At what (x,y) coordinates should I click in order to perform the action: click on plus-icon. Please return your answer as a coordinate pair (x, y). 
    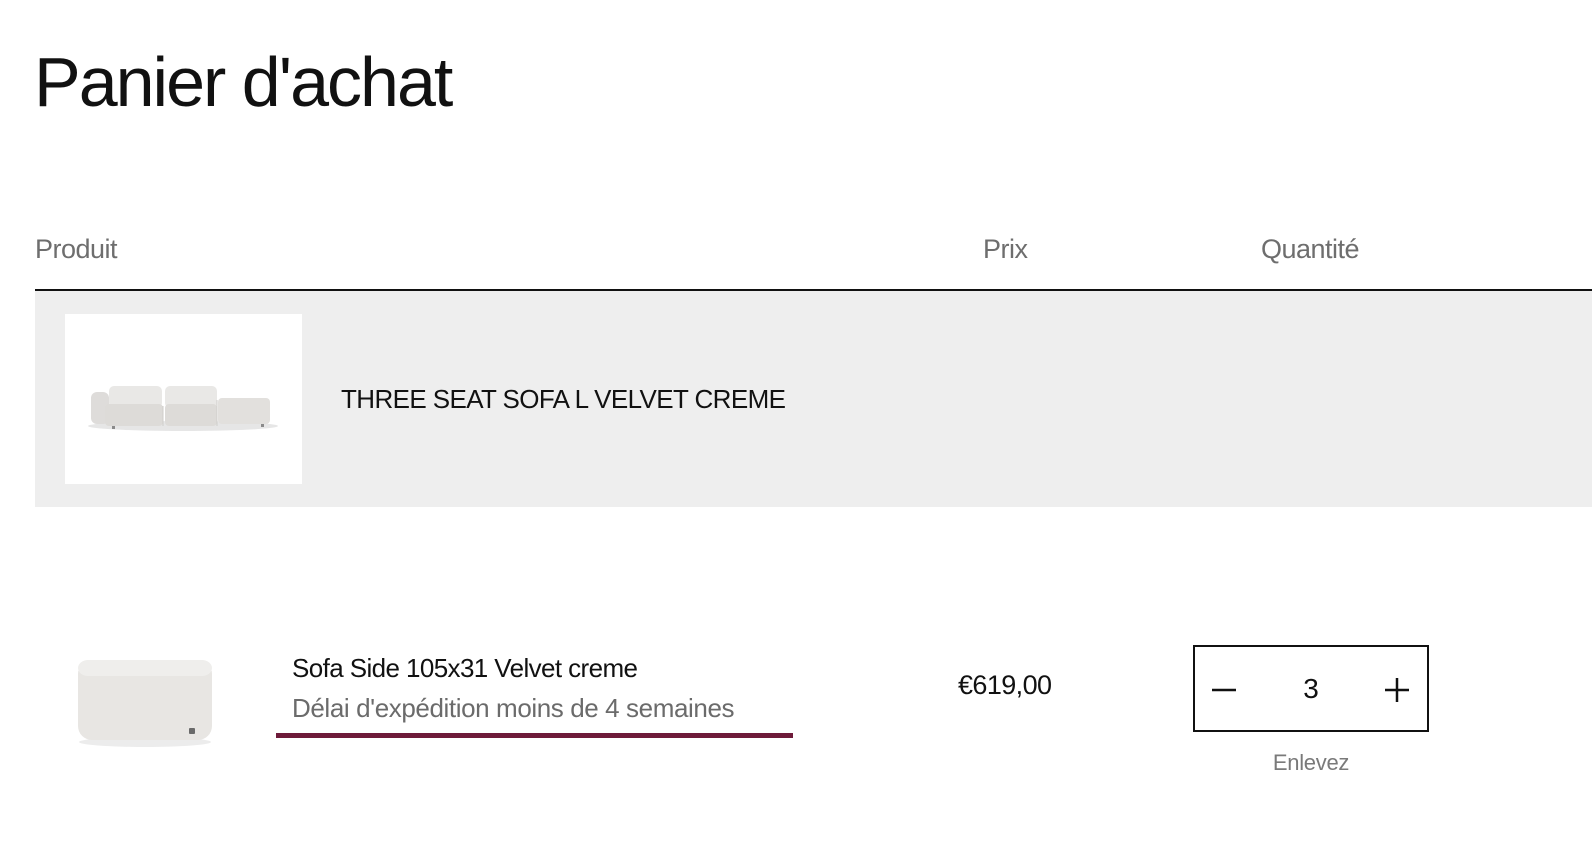
    Looking at the image, I should click on (1397, 690).